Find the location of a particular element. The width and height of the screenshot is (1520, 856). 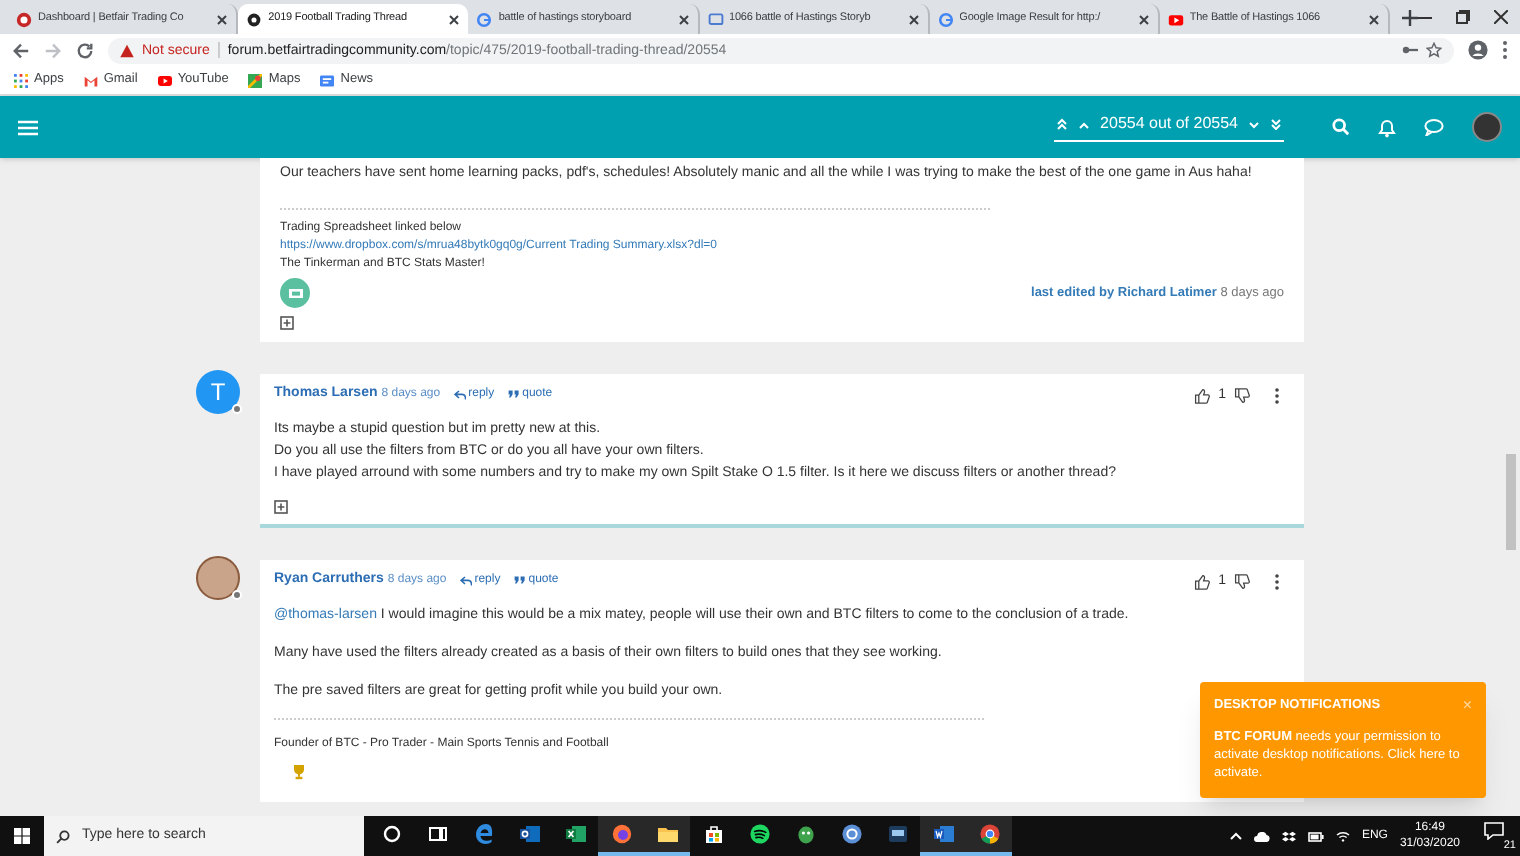

battery-icon is located at coordinates (1315, 836).